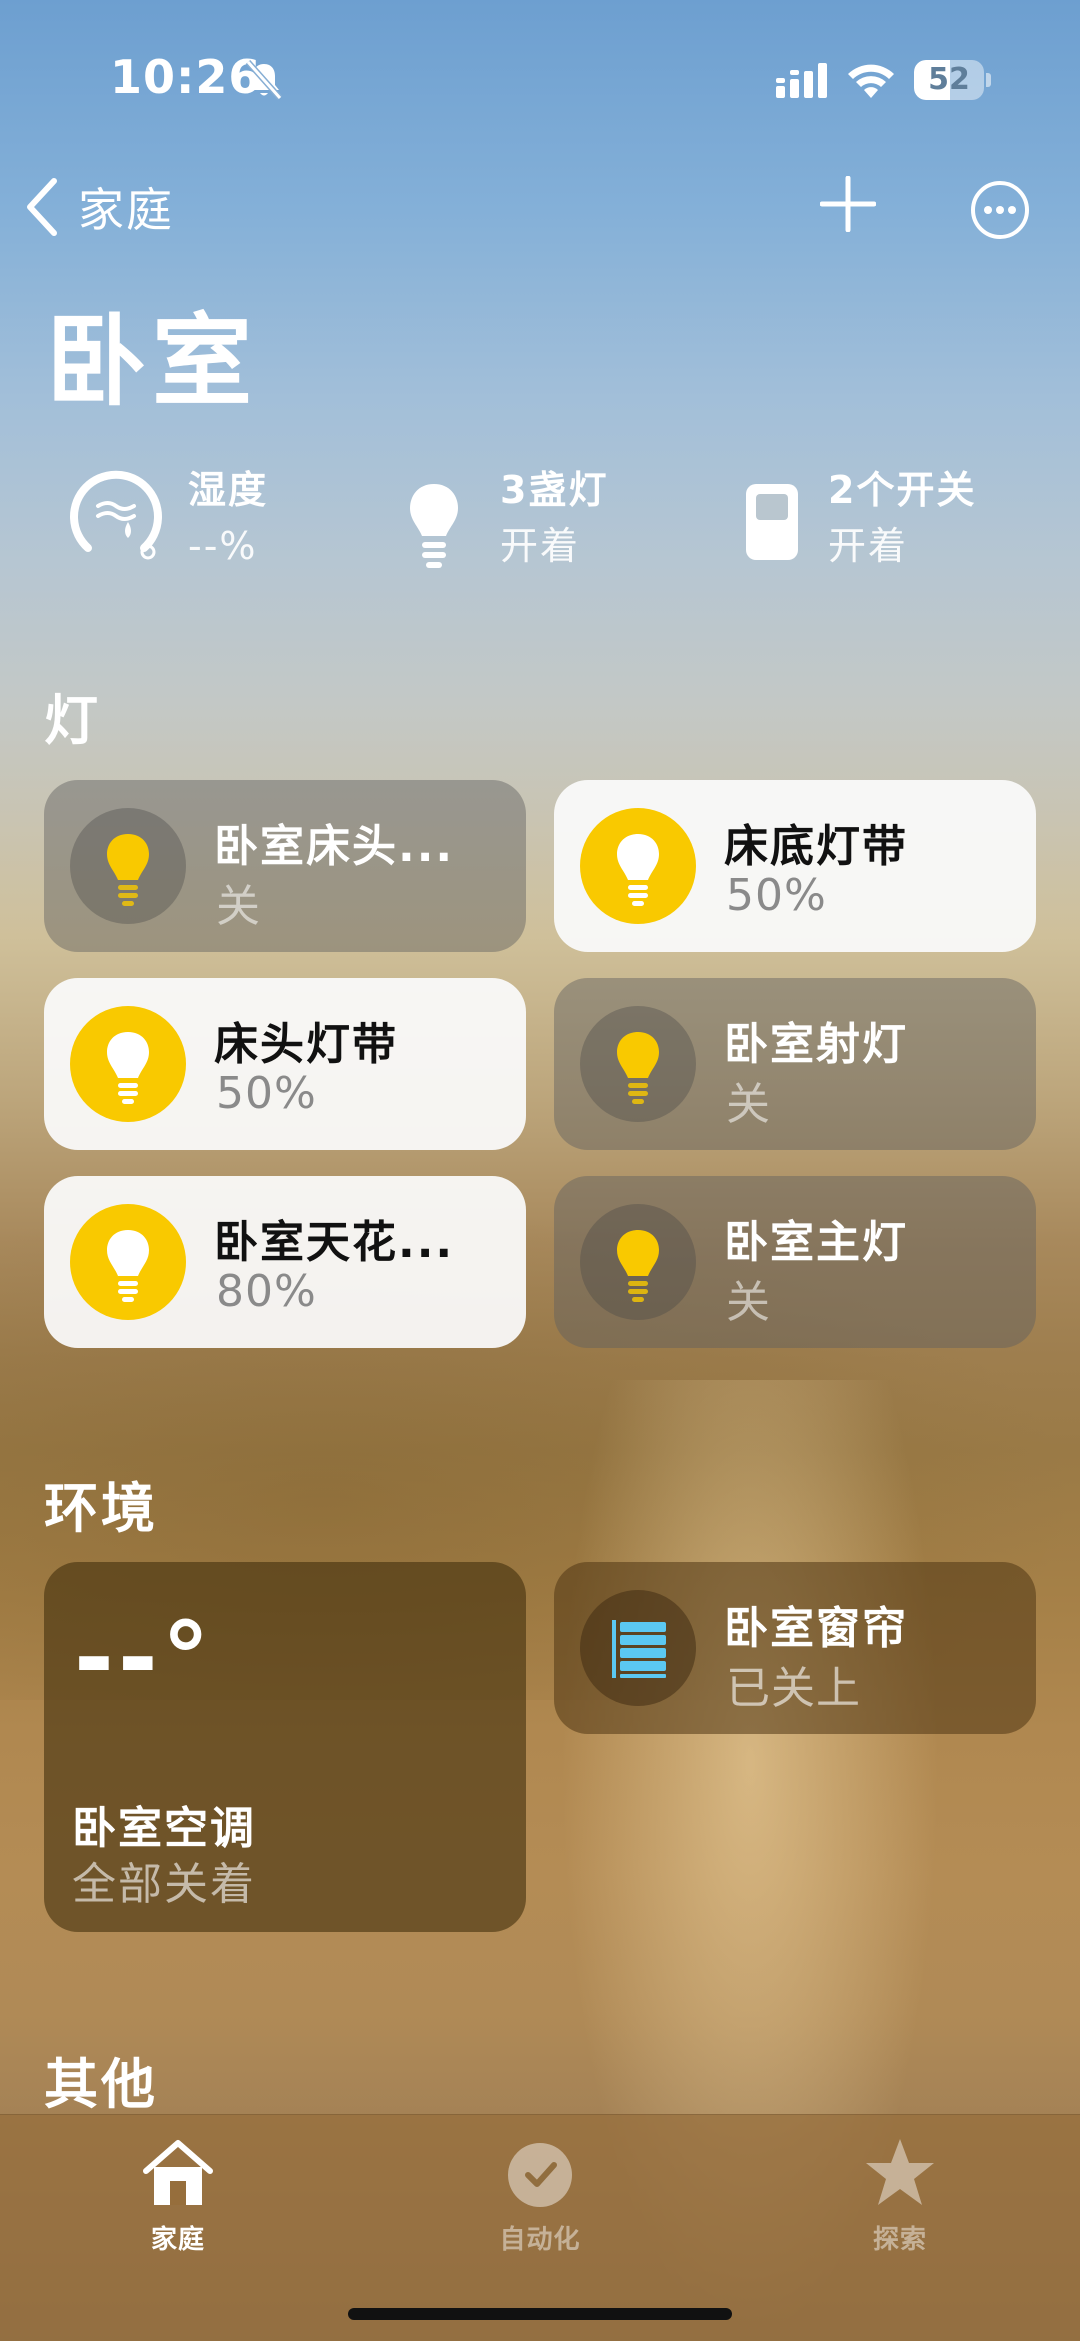  What do you see at coordinates (772, 522) in the screenshot?
I see `switch-icon` at bounding box center [772, 522].